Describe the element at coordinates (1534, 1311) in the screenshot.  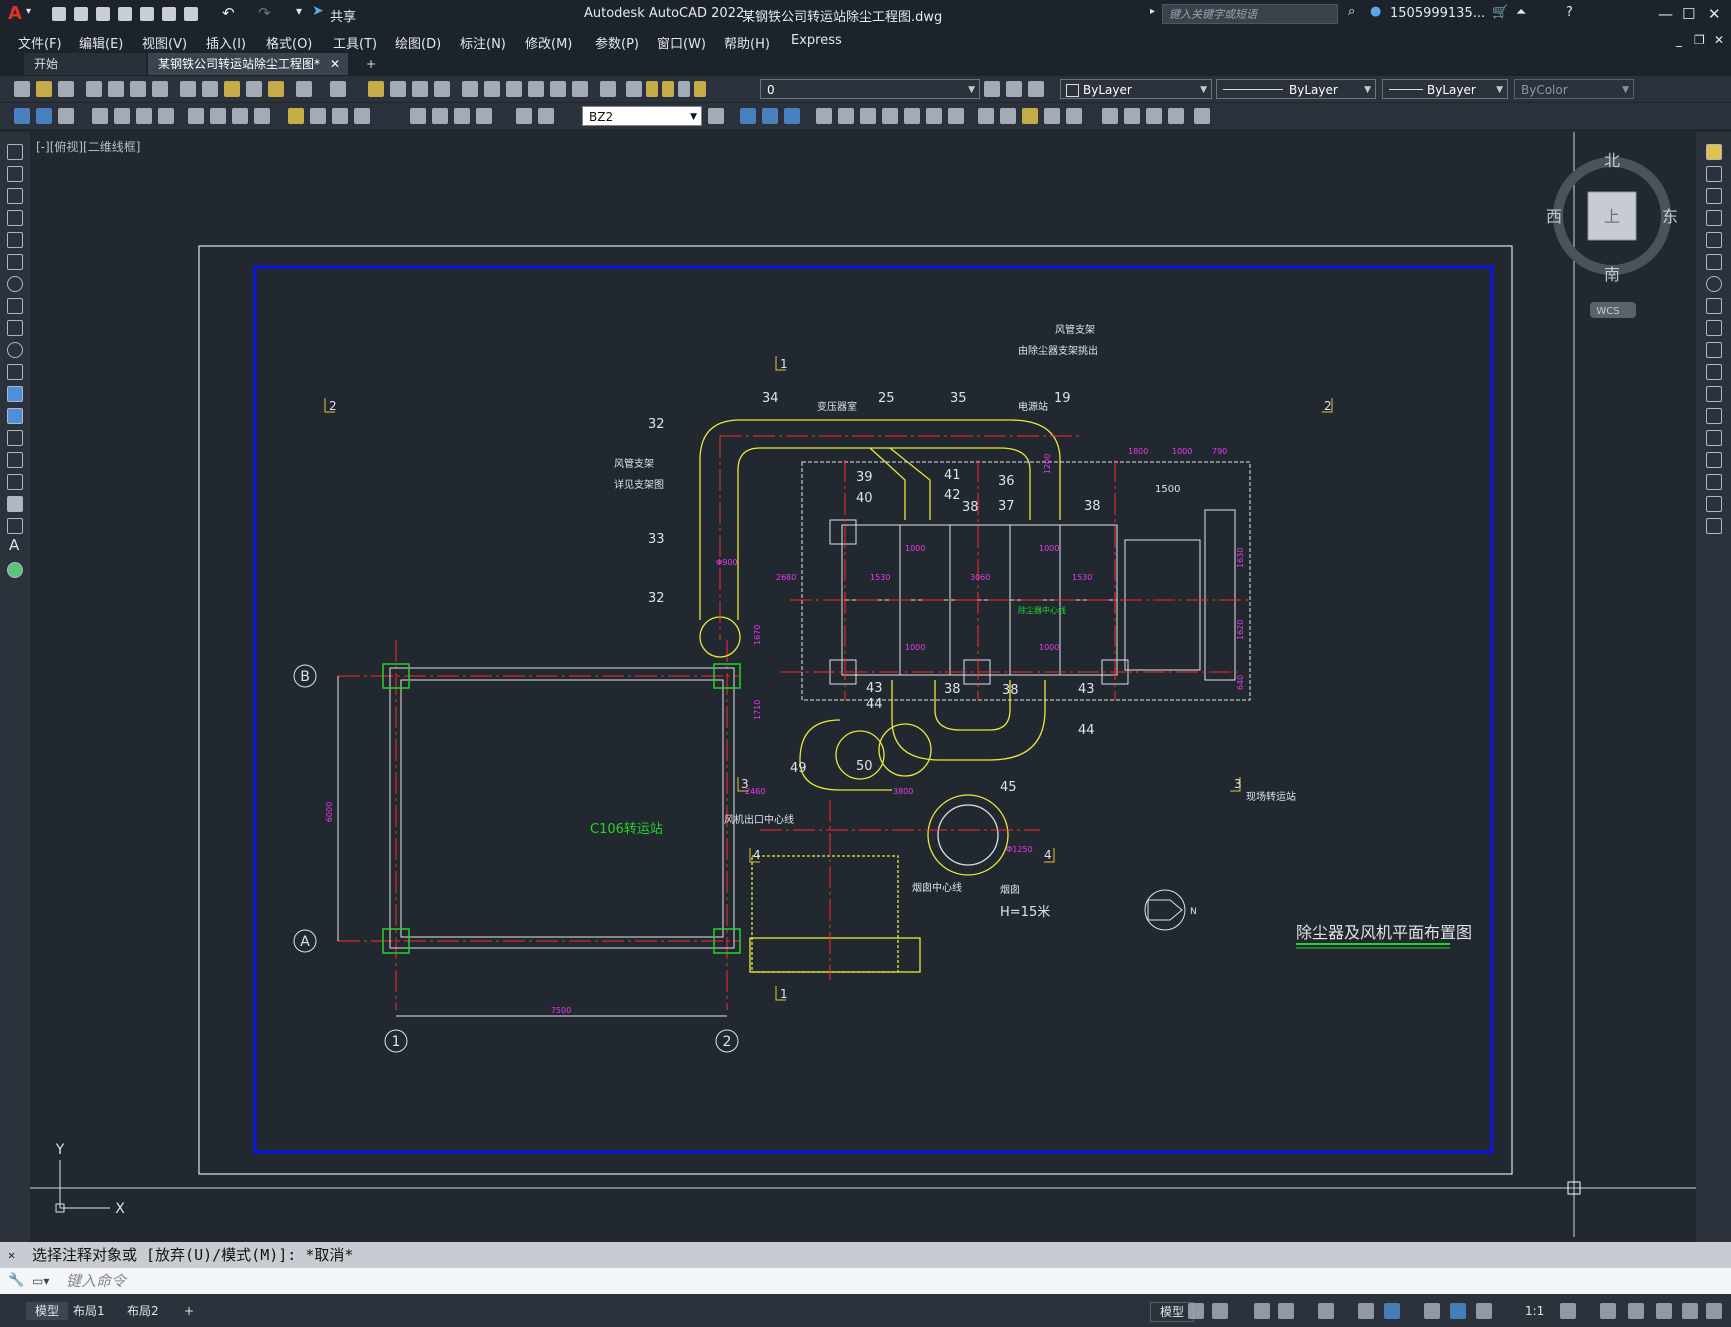
I see `annotation-scale: 1:1` at that location.